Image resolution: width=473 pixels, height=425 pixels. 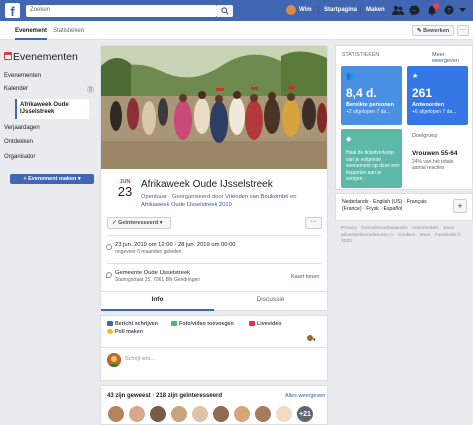 What do you see at coordinates (313, 223) in the screenshot?
I see `event-more-button: ···` at bounding box center [313, 223].